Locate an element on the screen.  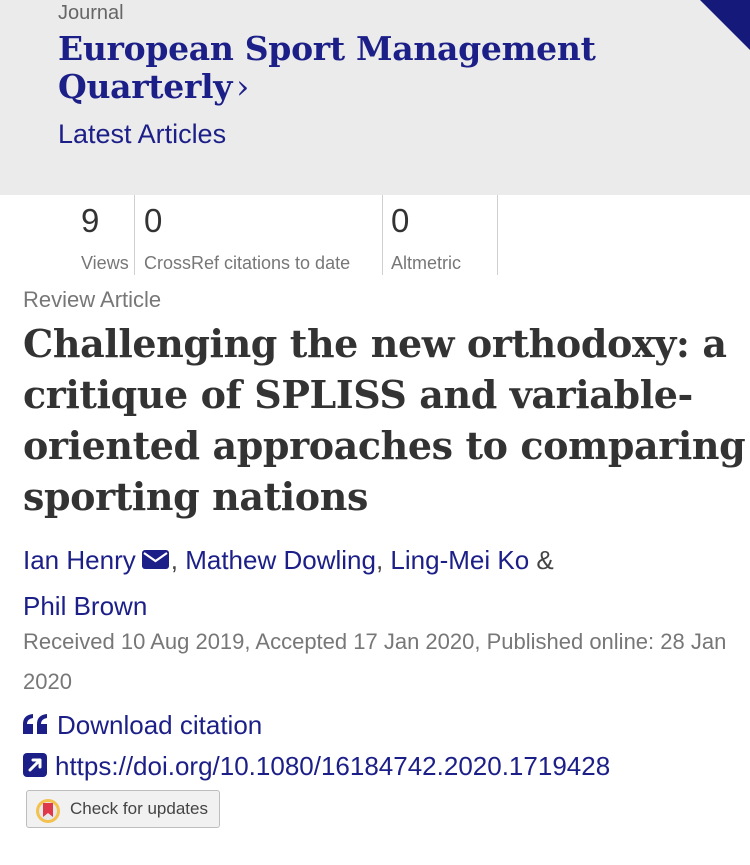
journal-title-text: European Sport Management Quarterly is located at coordinates (327, 67).